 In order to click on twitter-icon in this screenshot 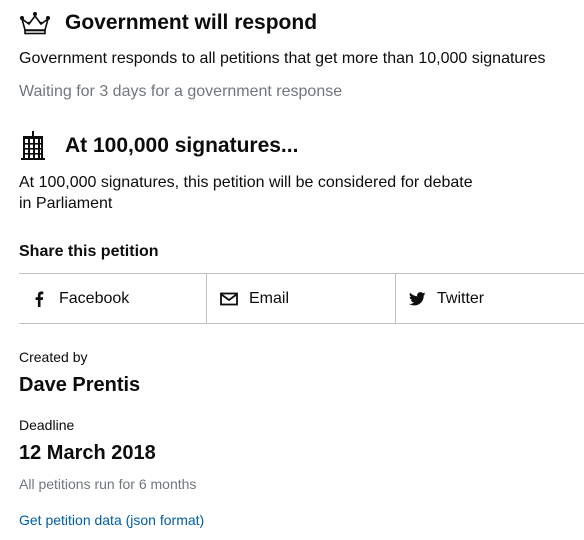, I will do `click(417, 299)`.